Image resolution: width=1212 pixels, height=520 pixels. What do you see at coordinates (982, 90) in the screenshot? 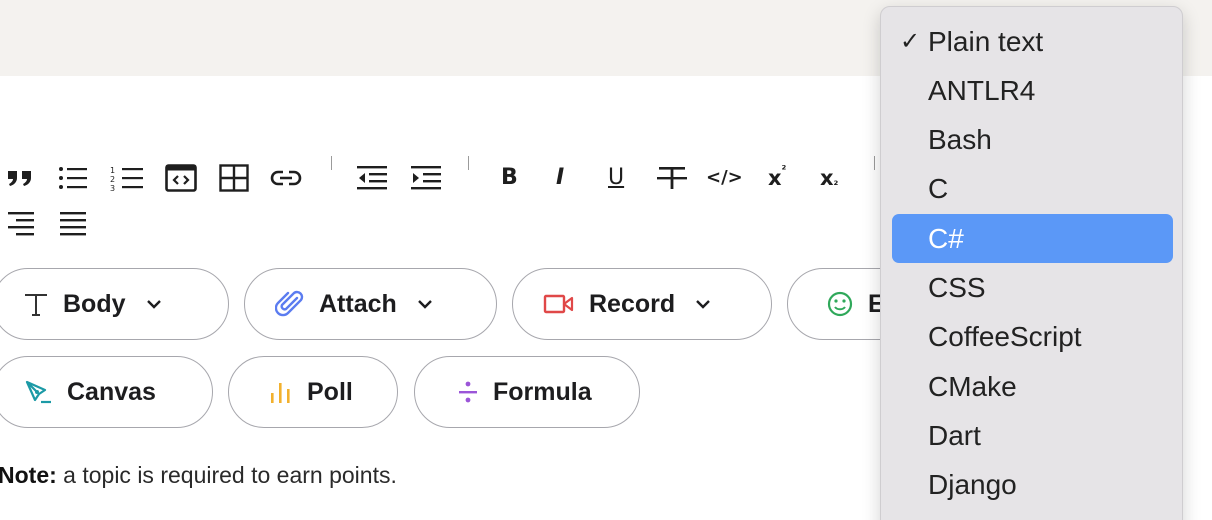
I see `dropdown-option-label: ANTLR4` at bounding box center [982, 90].